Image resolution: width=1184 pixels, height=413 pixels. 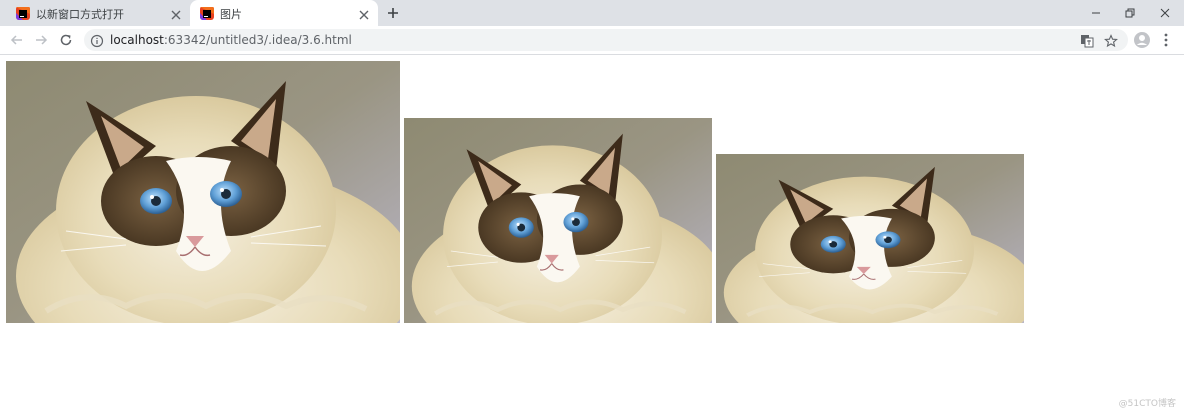 What do you see at coordinates (1096, 13) in the screenshot?
I see `minimize-icon` at bounding box center [1096, 13].